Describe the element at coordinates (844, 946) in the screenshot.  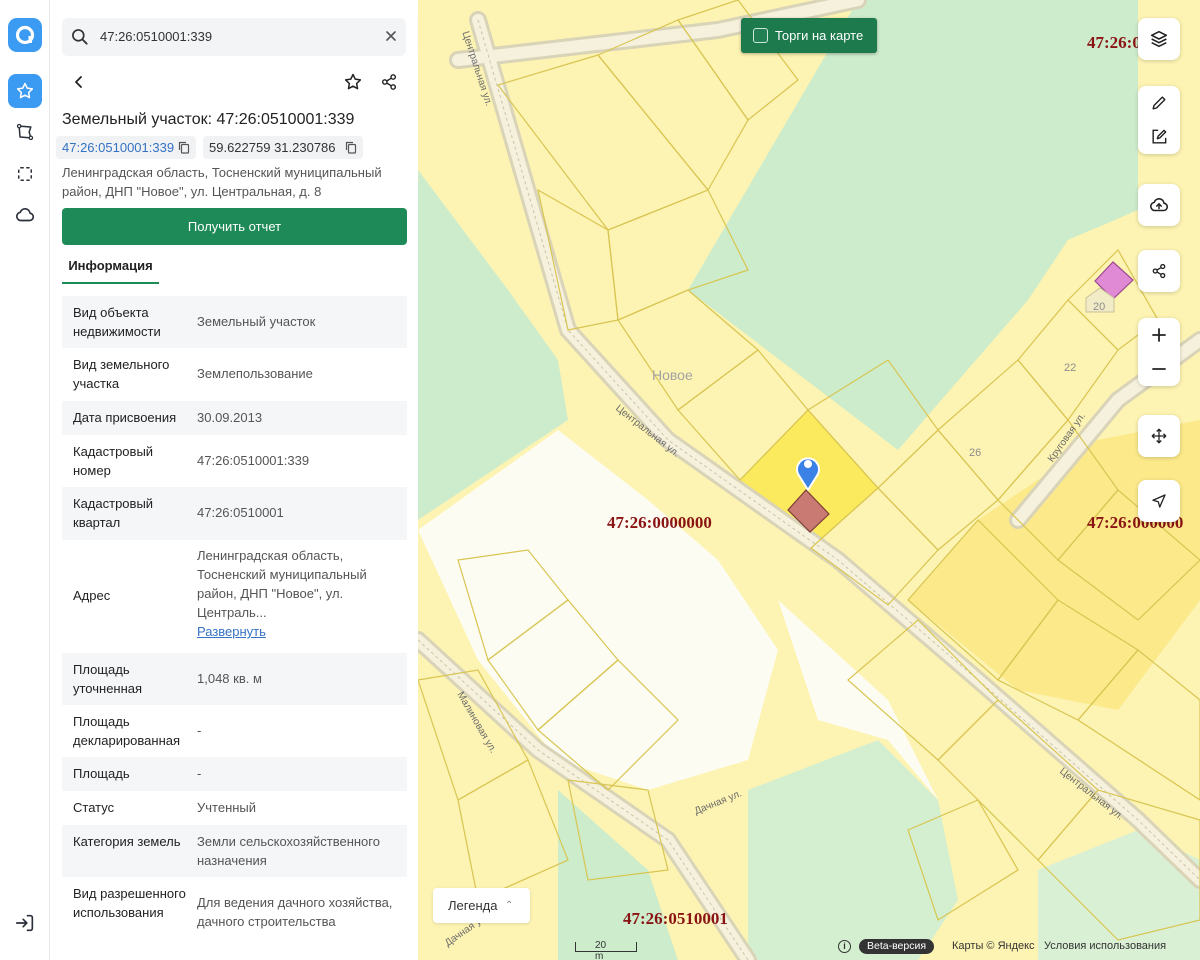
I see `info-icon: i` at that location.